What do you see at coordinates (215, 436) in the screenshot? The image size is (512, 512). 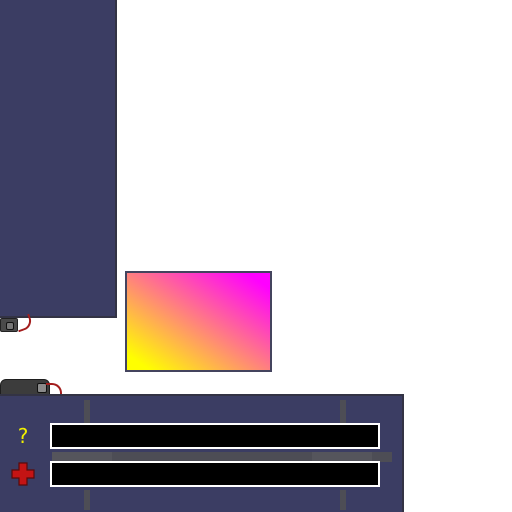 I see `mystery-bar` at bounding box center [215, 436].